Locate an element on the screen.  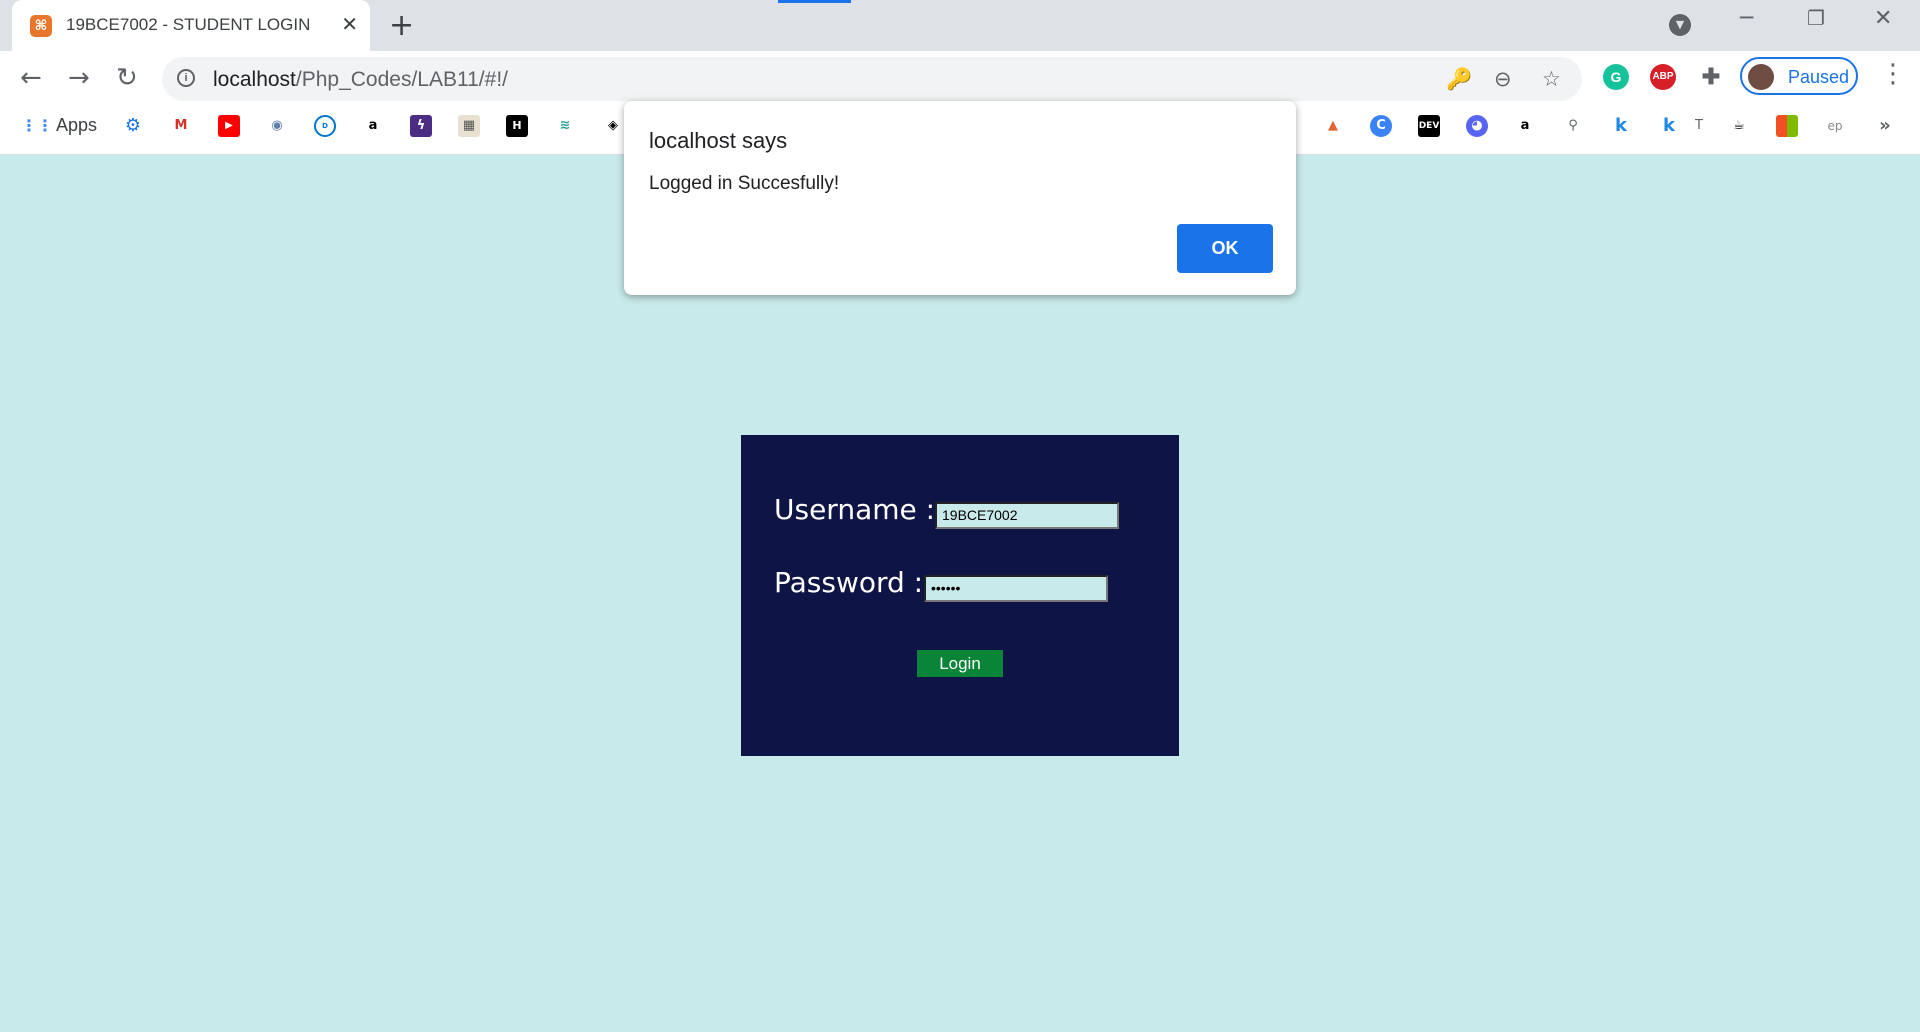
dialog-title: localhost says is located at coordinates (718, 140).